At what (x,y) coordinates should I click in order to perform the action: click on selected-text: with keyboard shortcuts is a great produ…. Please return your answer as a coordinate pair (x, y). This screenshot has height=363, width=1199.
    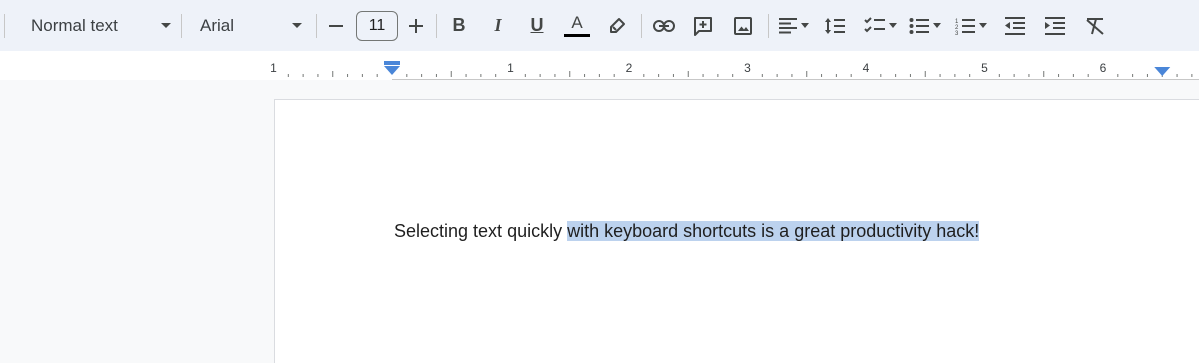
    Looking at the image, I should click on (773, 231).